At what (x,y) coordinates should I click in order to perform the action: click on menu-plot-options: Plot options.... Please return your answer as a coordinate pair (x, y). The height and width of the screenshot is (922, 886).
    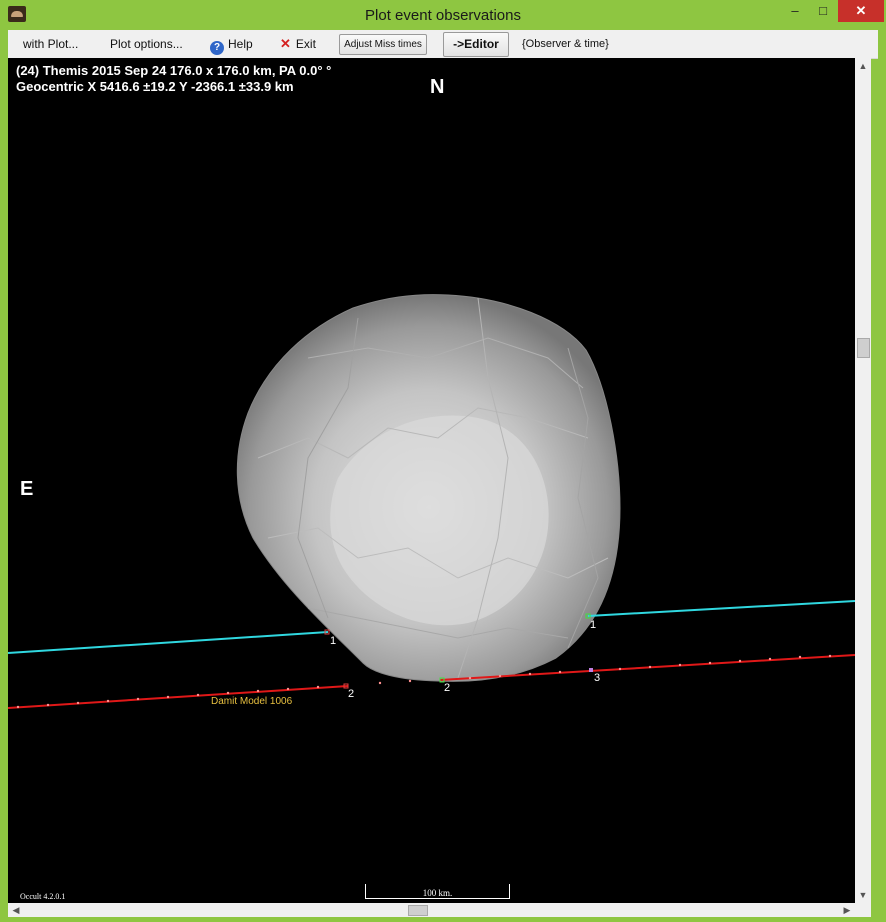
    Looking at the image, I should click on (146, 44).